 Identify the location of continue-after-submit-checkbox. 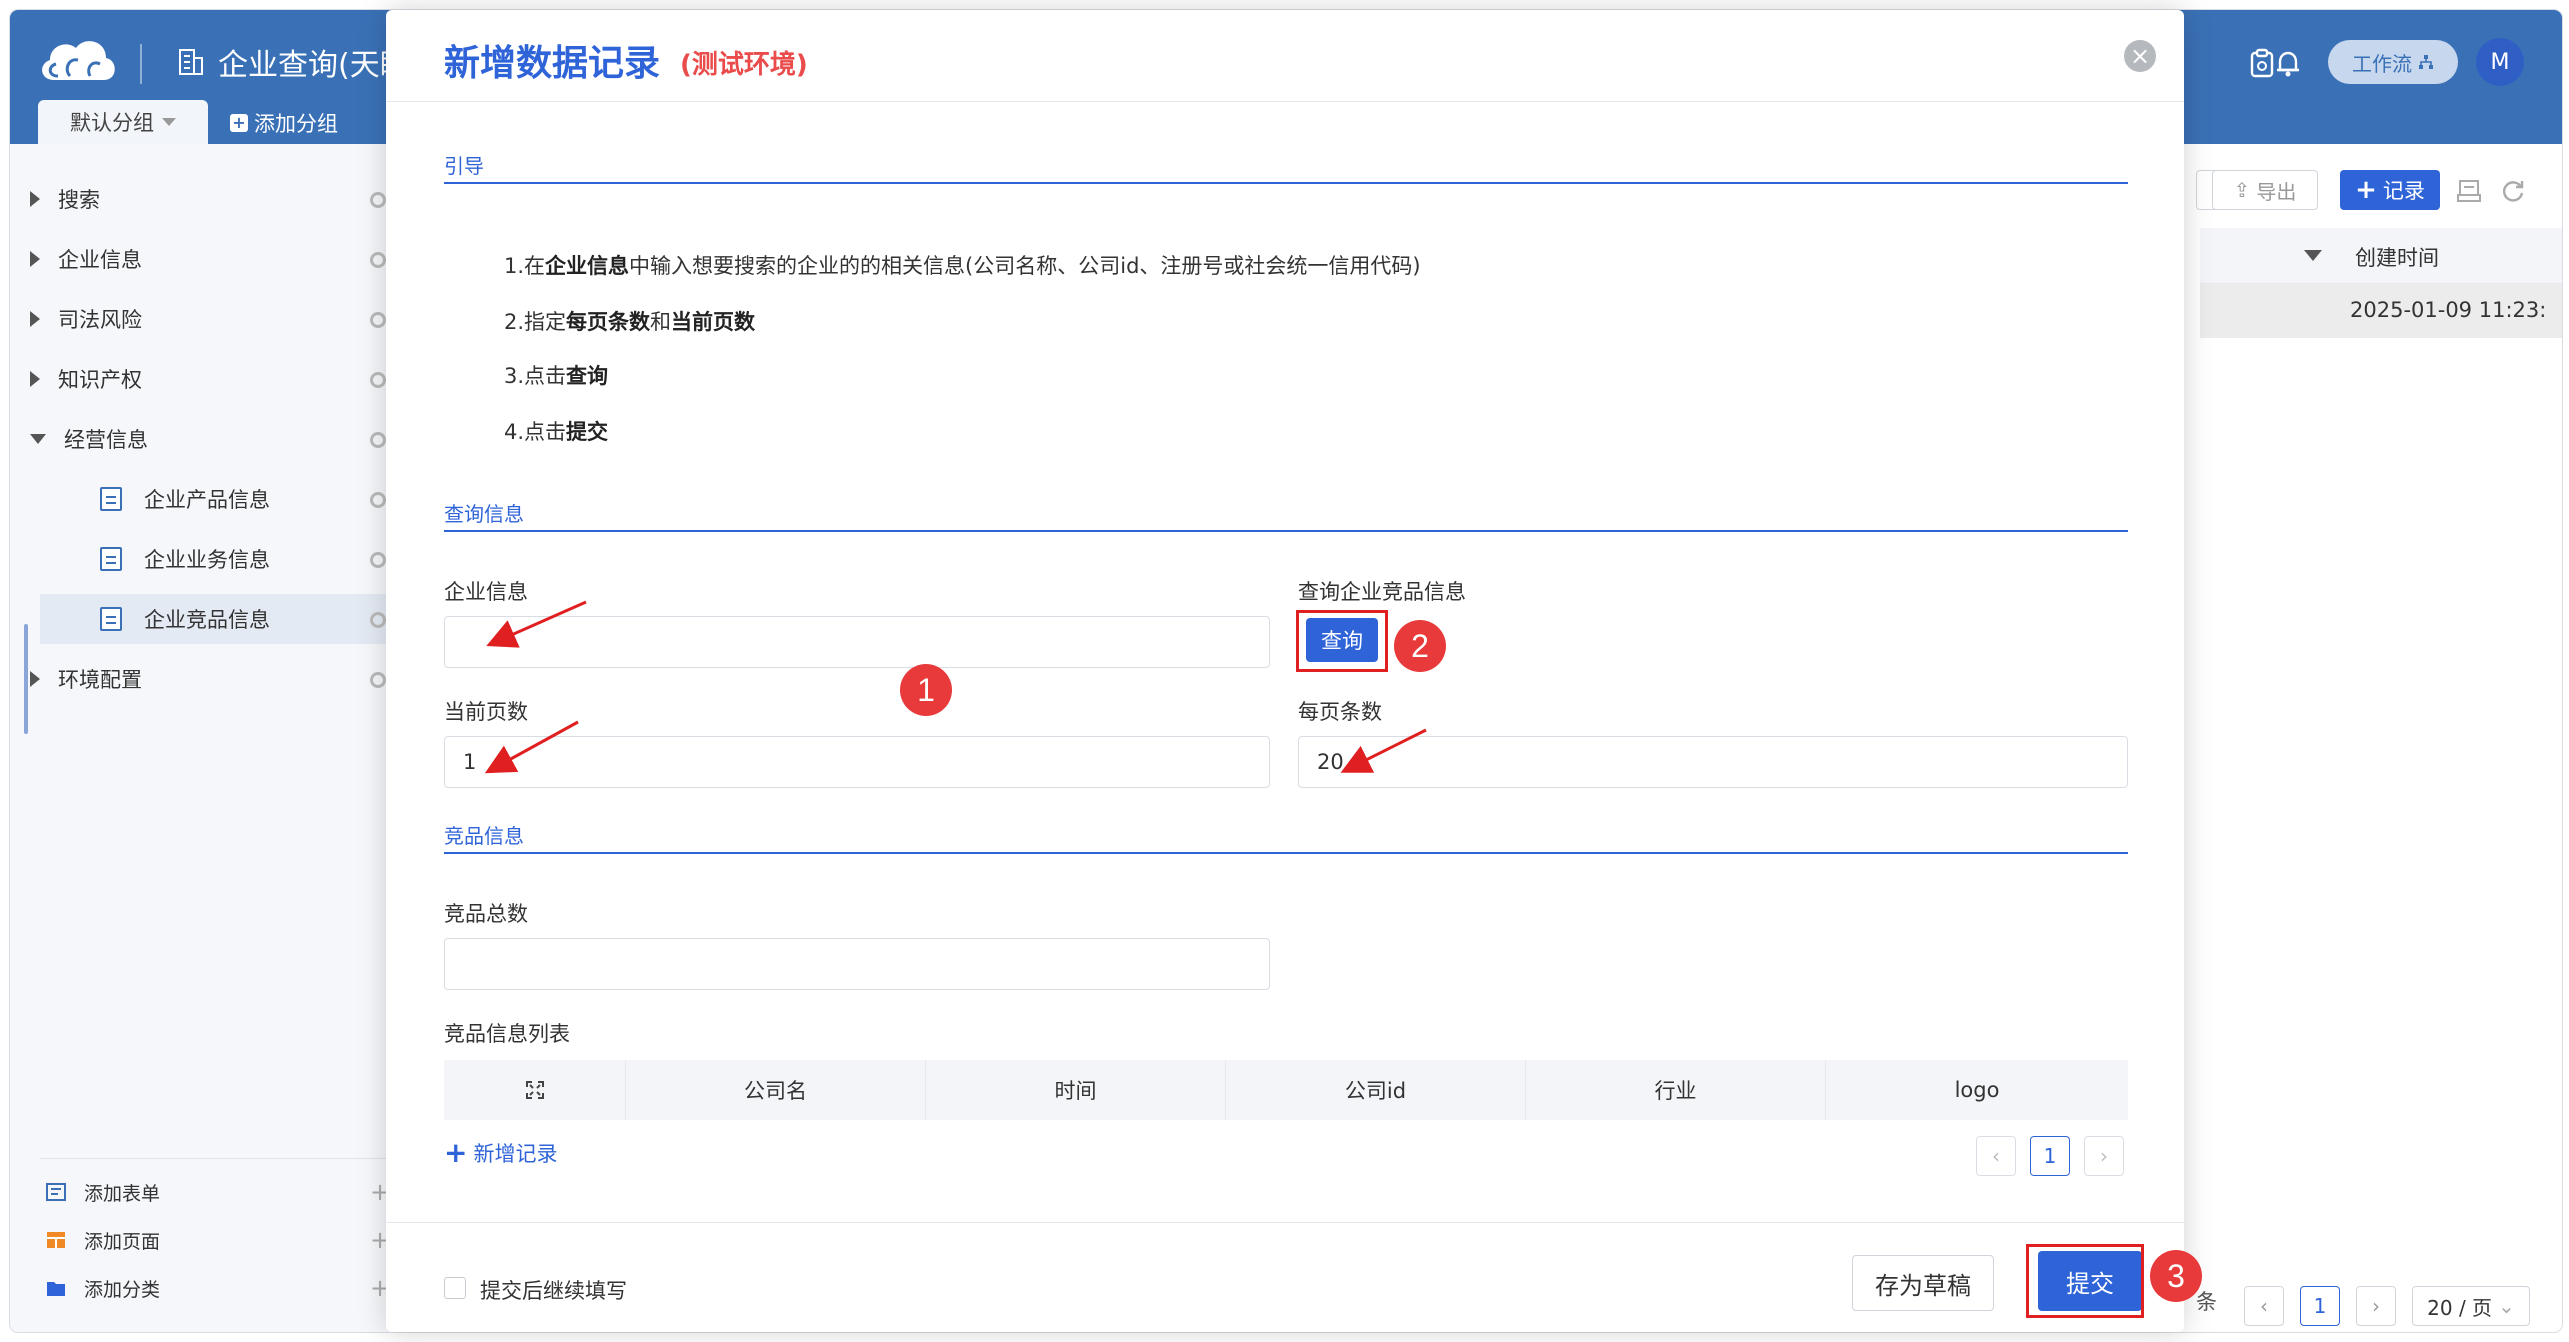
(455, 1288).